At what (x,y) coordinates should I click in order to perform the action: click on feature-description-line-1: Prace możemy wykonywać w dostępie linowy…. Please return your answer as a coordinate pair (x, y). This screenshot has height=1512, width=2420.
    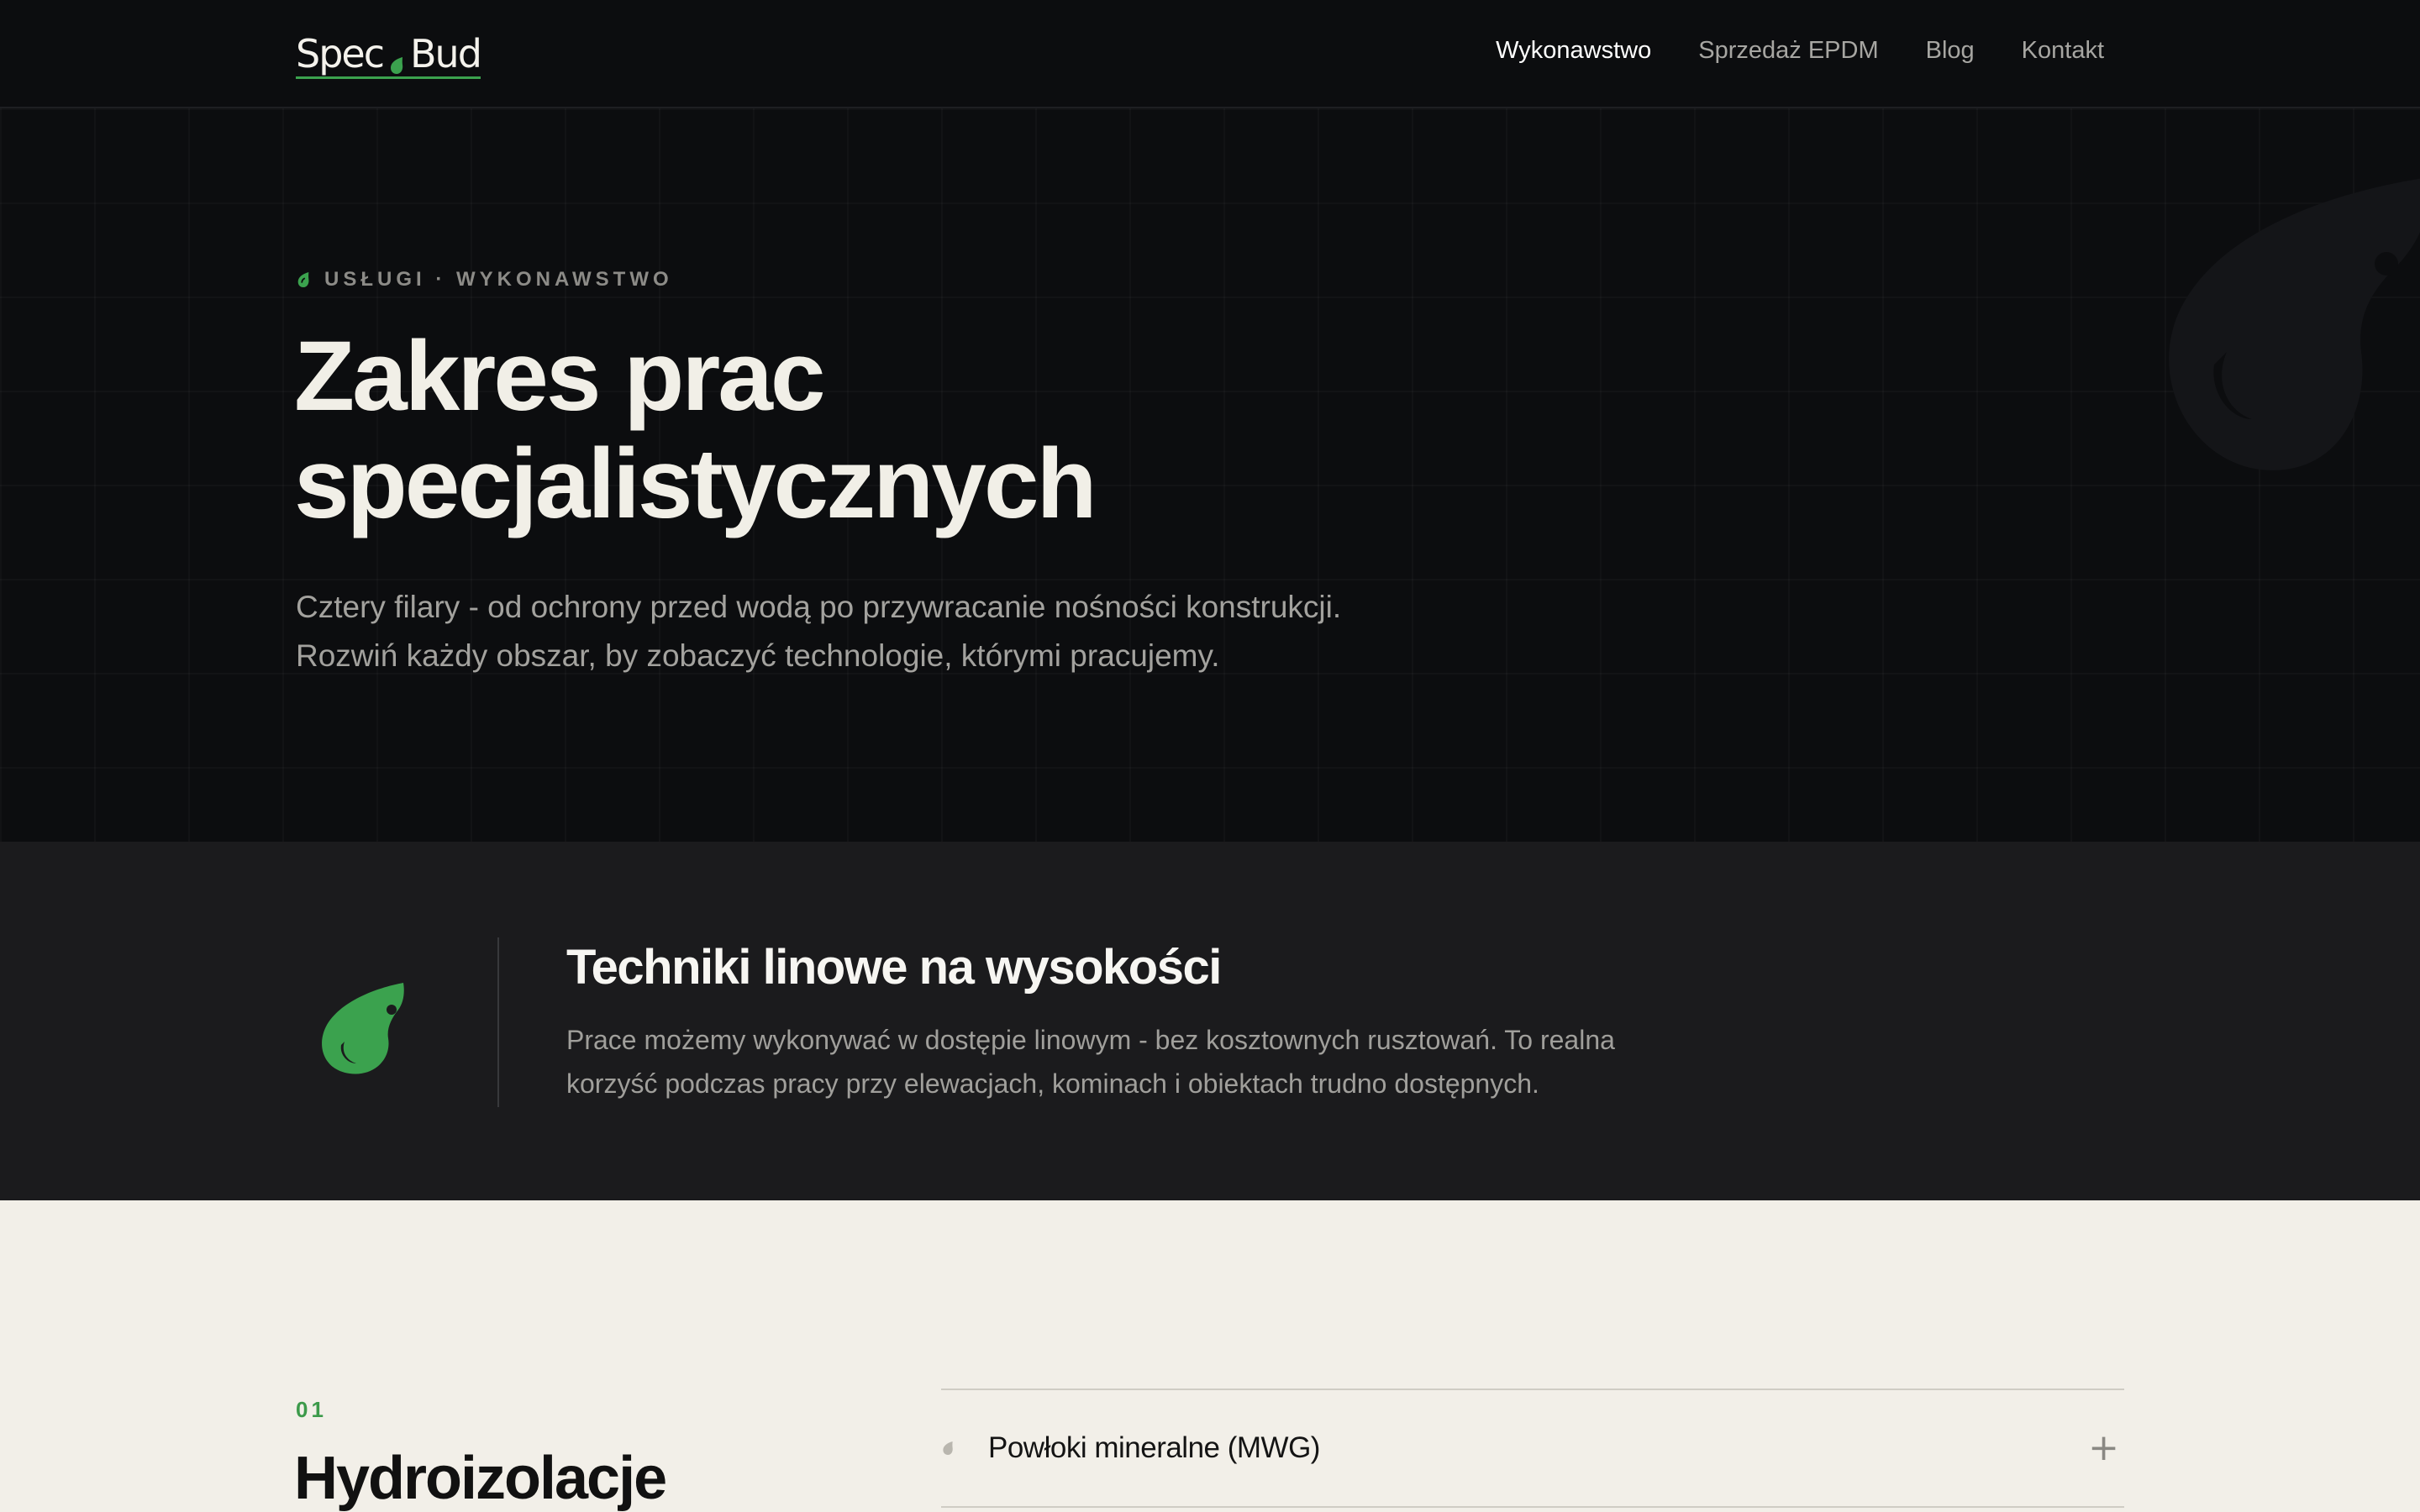
    Looking at the image, I should click on (1090, 1040).